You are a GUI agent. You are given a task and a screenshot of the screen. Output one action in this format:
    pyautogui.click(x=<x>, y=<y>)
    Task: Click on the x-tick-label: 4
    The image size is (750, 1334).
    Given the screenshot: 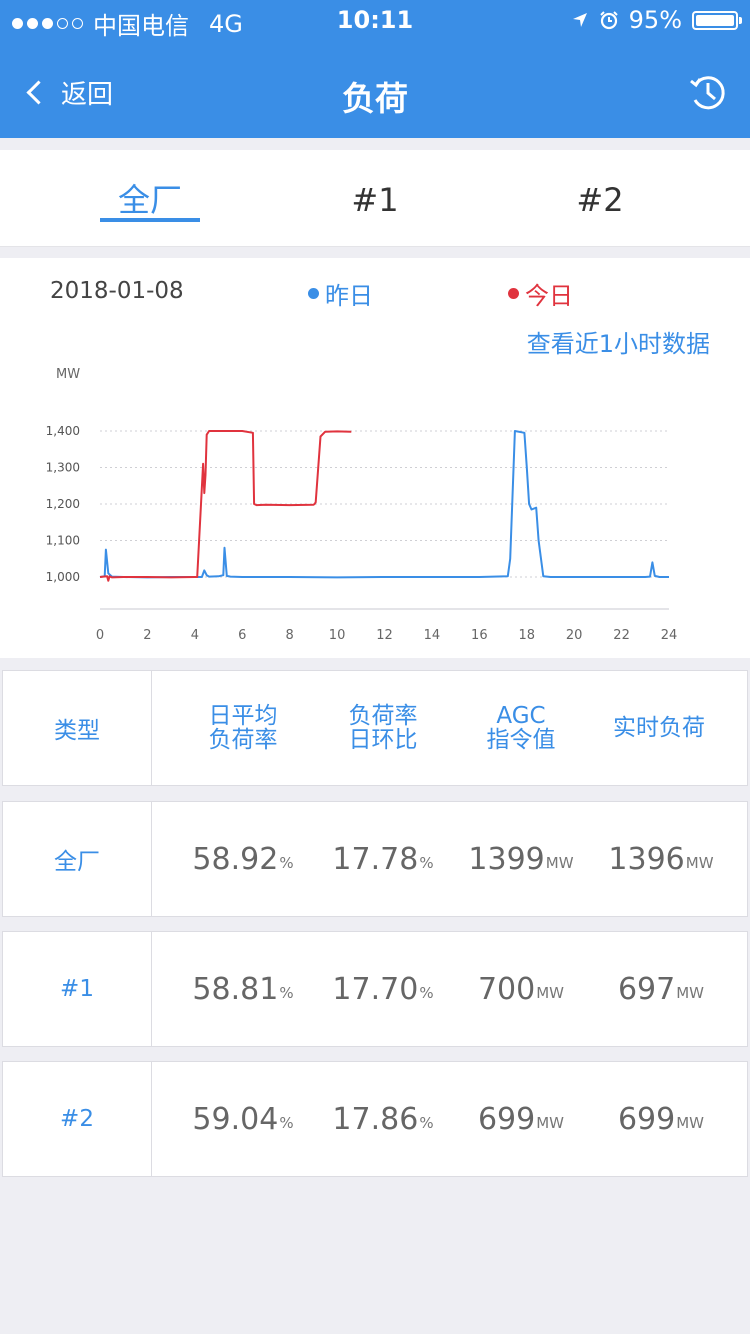 What is the action you would take?
    pyautogui.click(x=195, y=635)
    